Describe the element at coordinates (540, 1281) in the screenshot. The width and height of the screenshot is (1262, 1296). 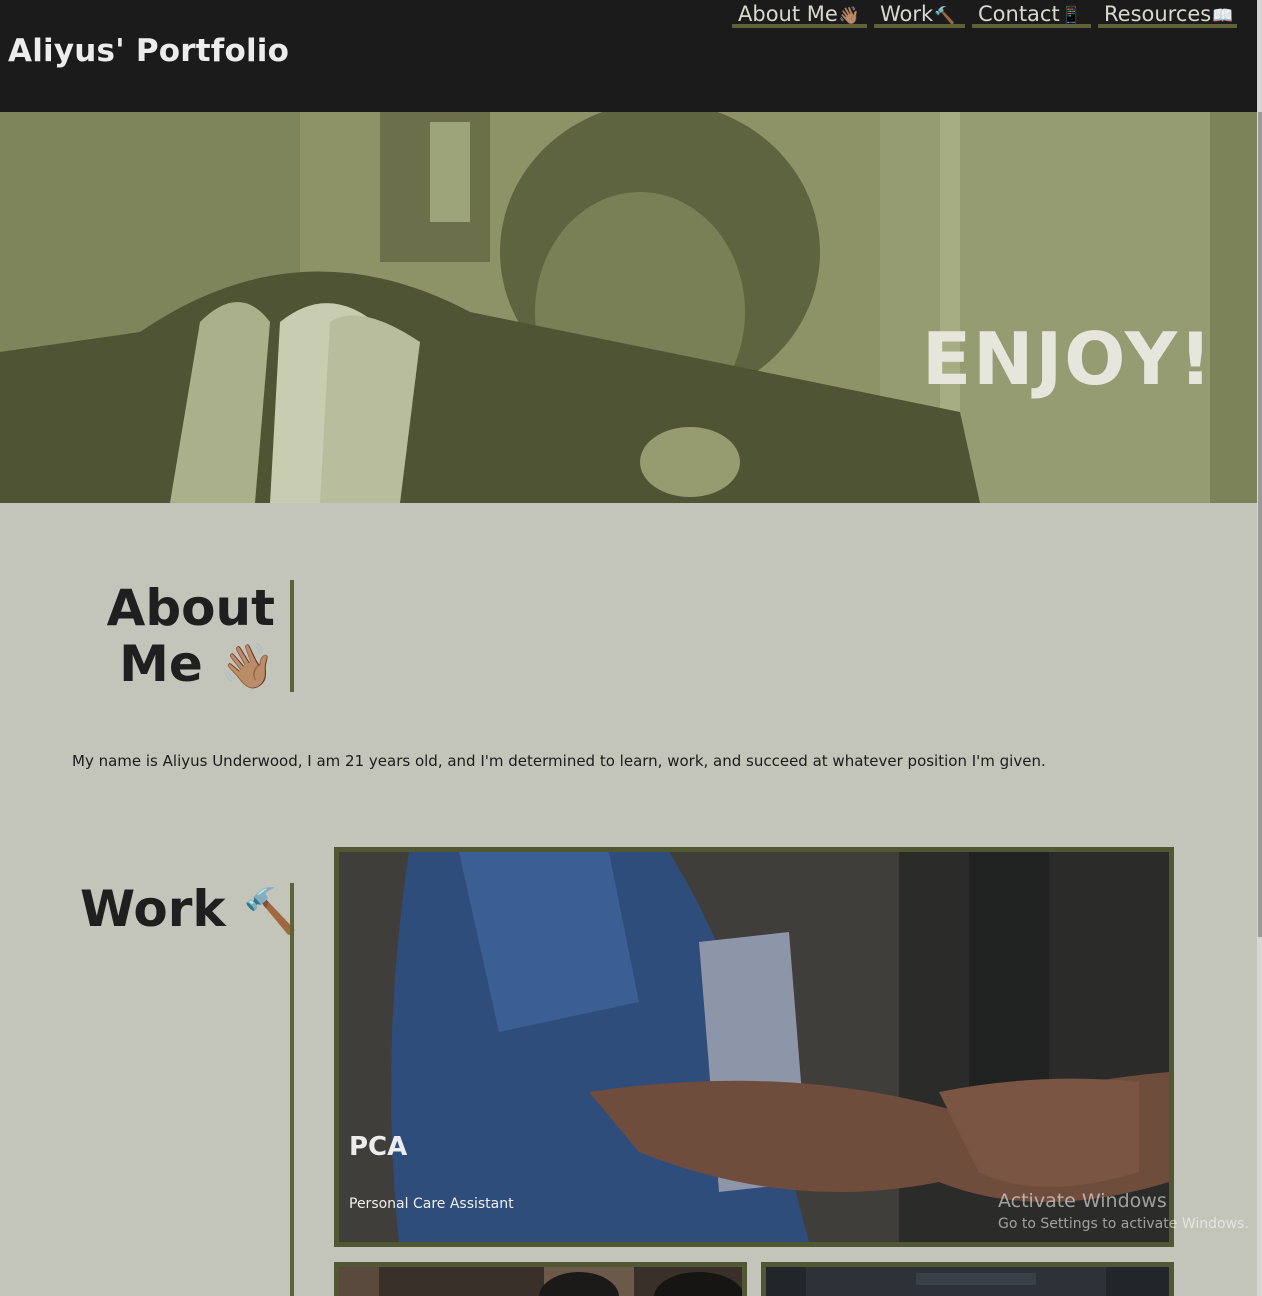
I see `work-card-2-photo` at that location.